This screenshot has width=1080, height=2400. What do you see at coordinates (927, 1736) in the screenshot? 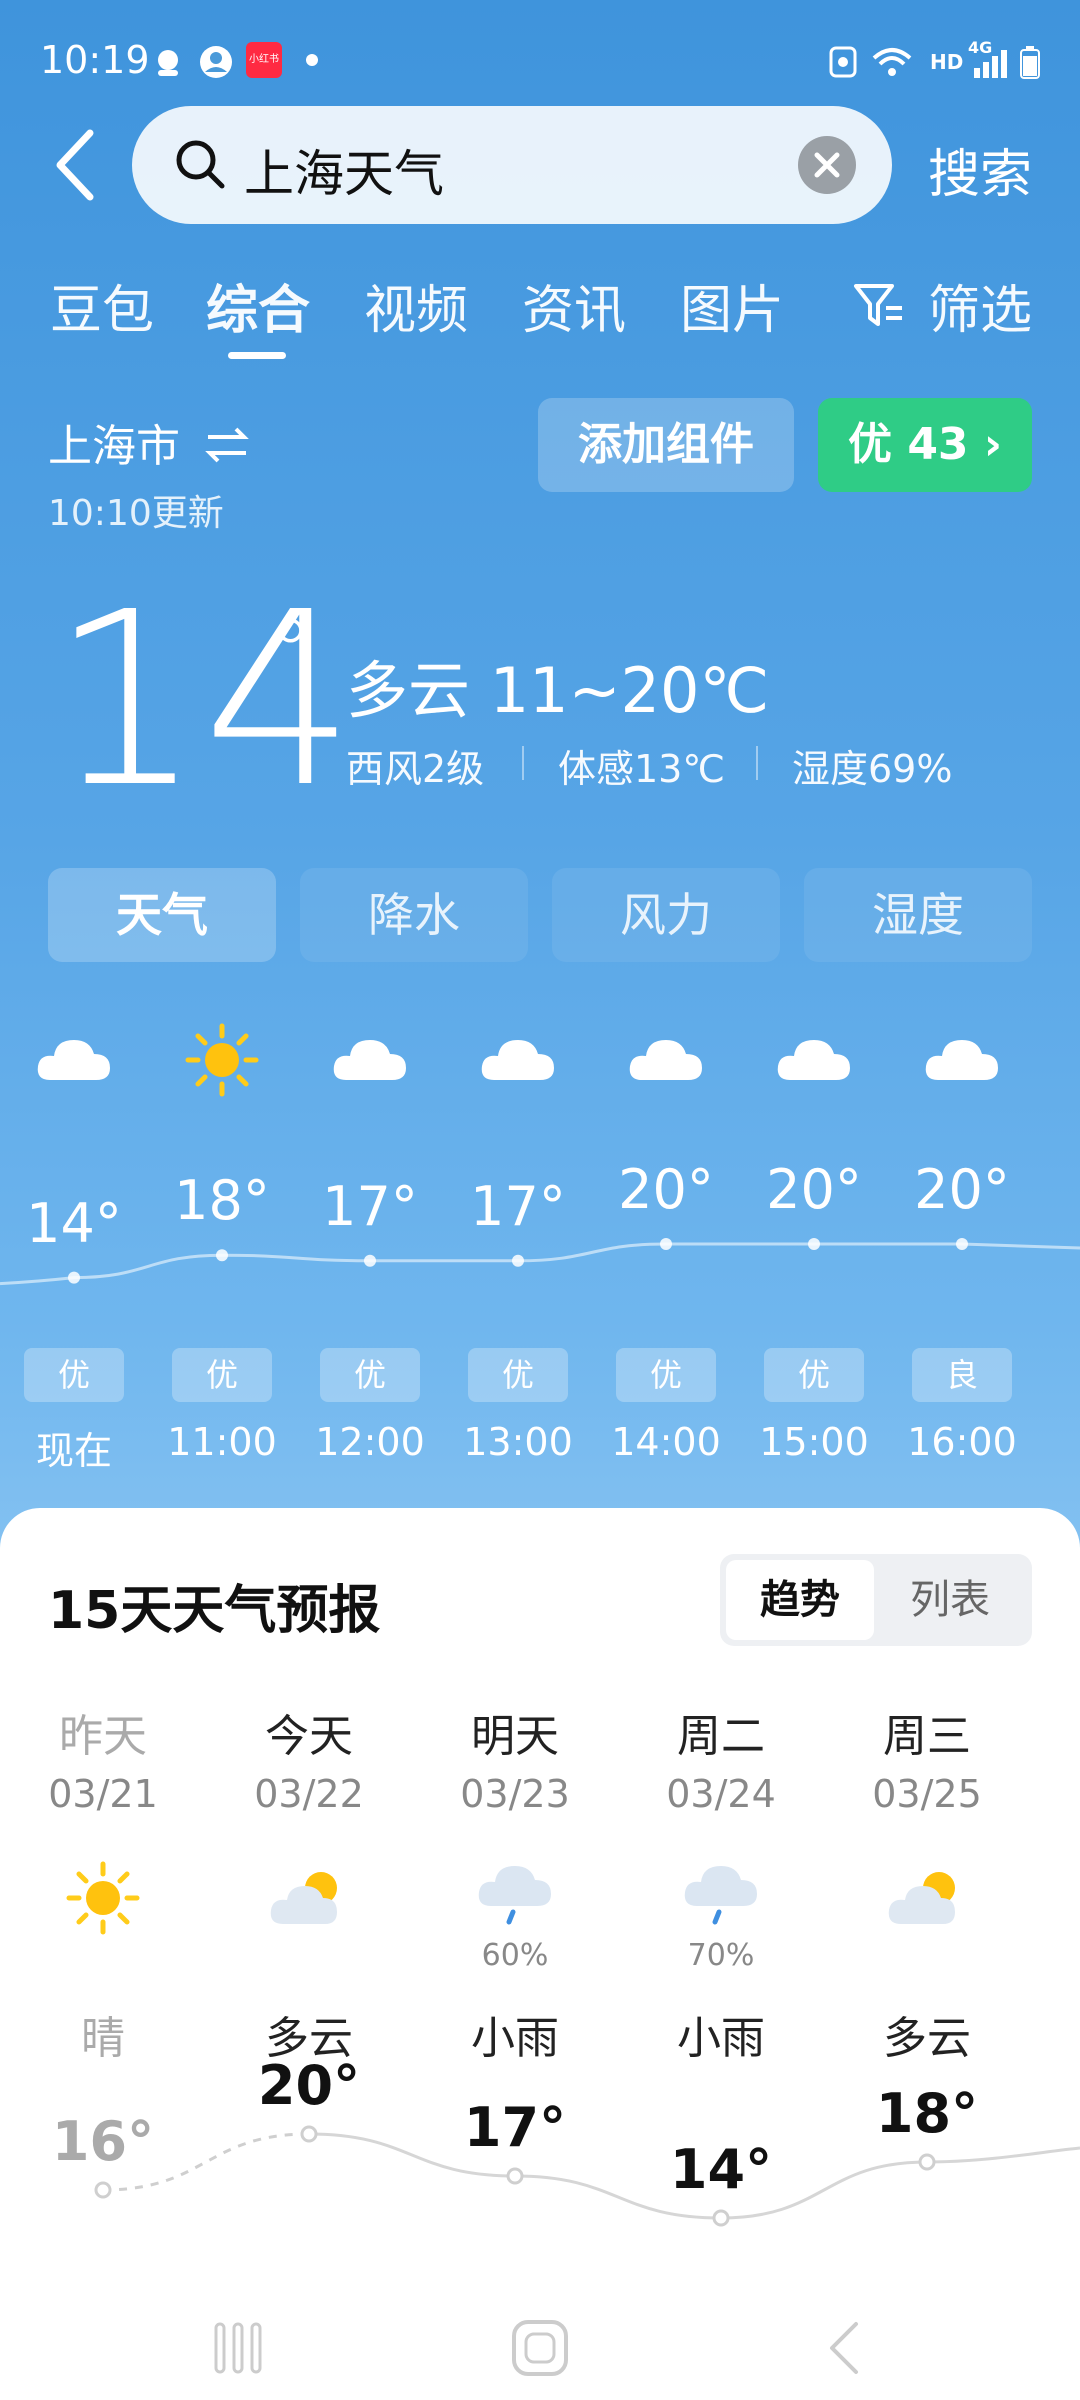
I see `day-name: 周三` at bounding box center [927, 1736].